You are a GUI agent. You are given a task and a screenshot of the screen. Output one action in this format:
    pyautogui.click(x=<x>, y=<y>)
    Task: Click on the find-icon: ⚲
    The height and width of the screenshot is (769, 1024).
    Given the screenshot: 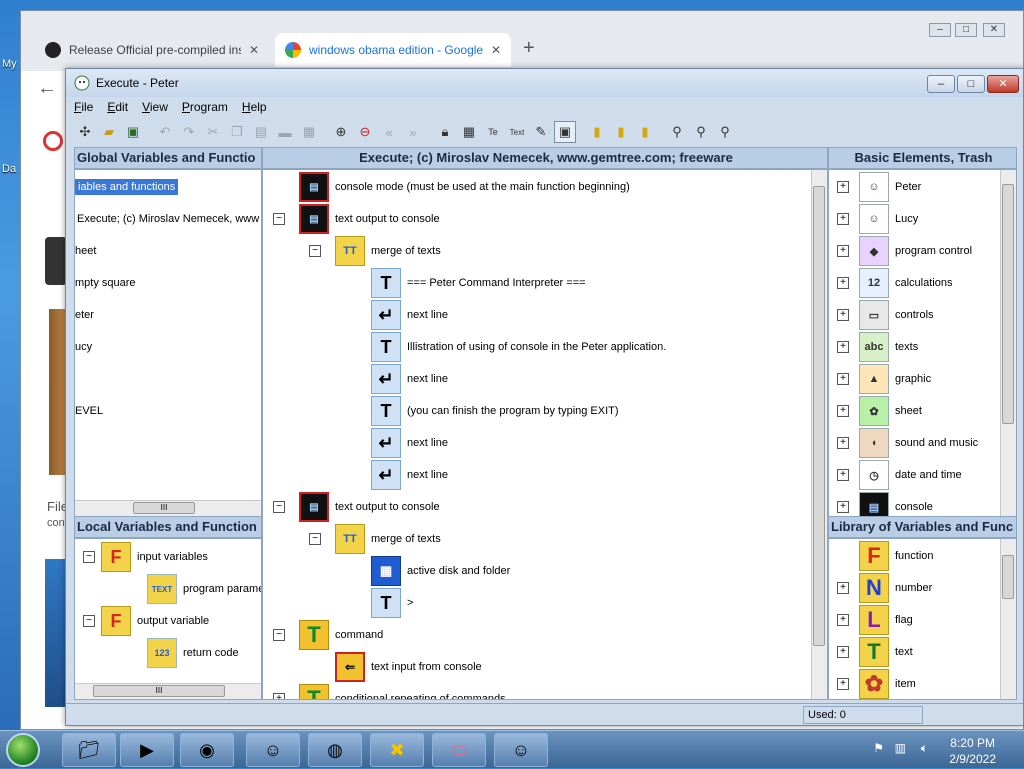 What is the action you would take?
    pyautogui.click(x=677, y=132)
    